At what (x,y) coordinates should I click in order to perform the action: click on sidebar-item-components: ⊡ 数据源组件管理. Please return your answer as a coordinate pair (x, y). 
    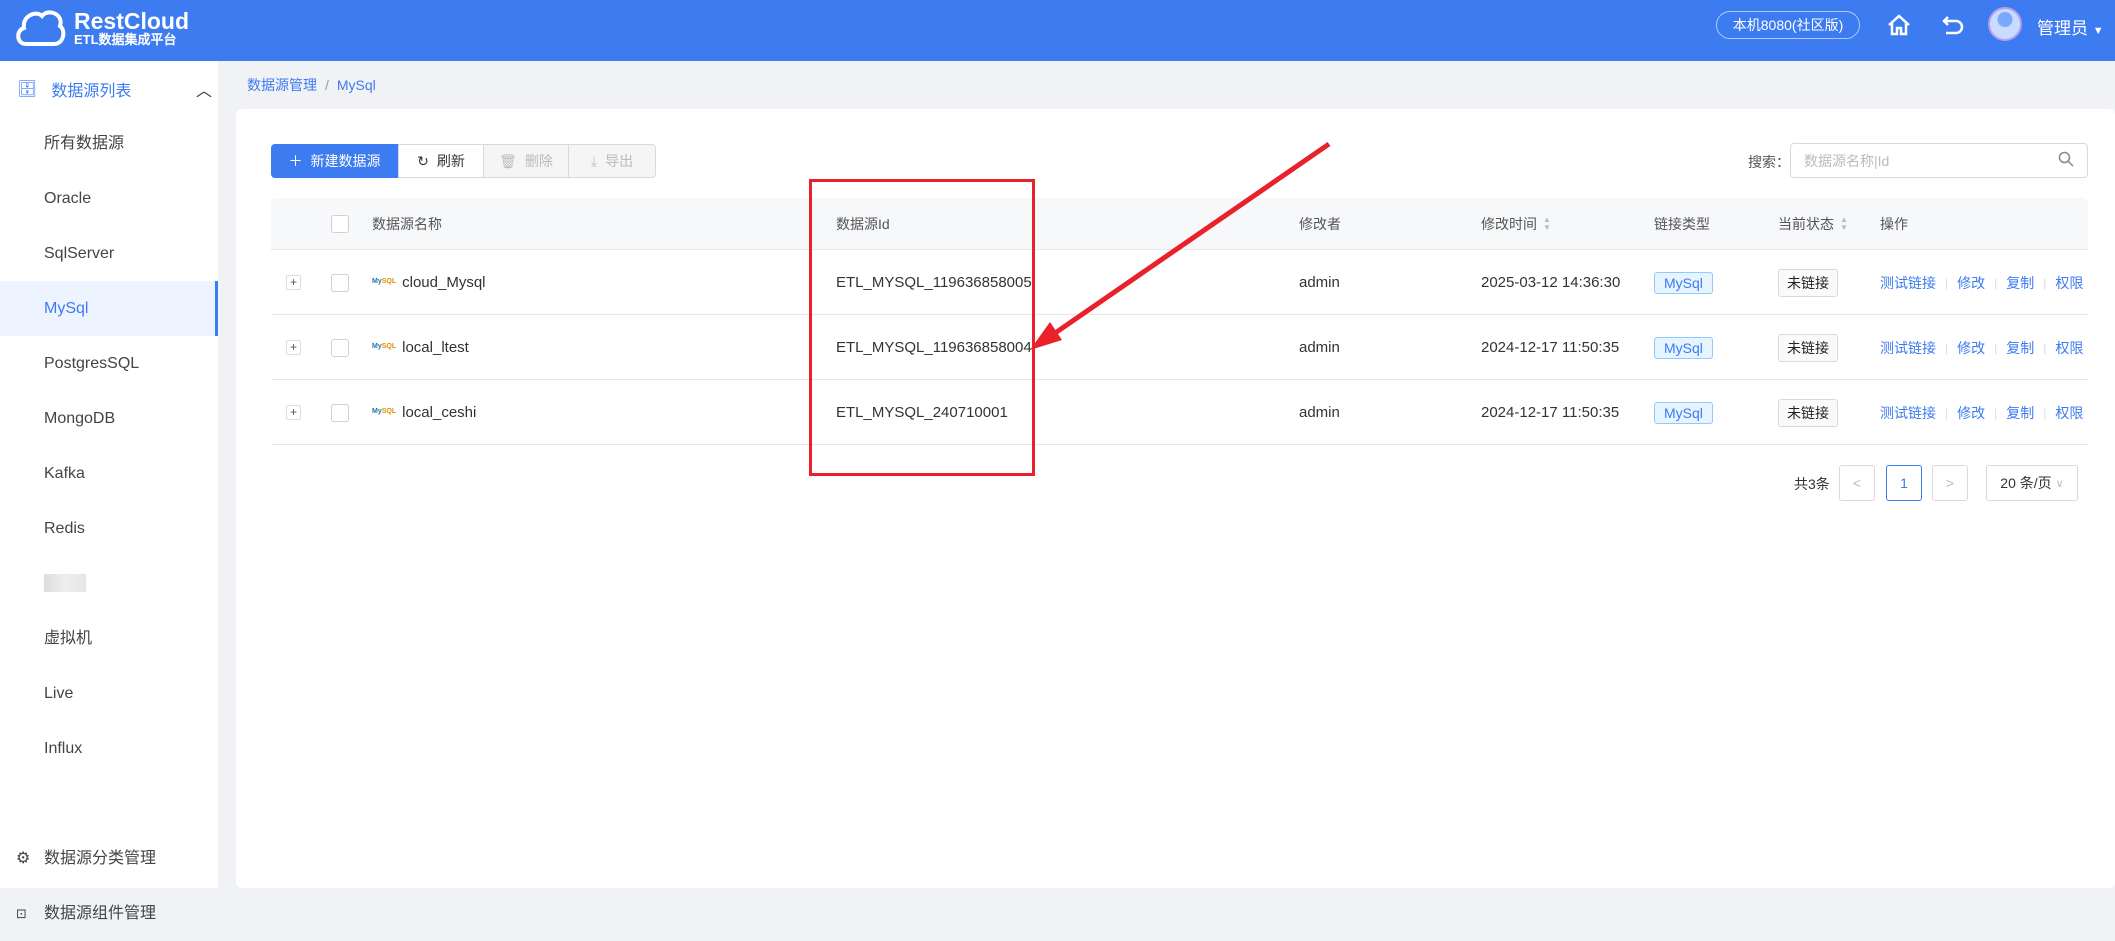
    Looking at the image, I should click on (109, 913).